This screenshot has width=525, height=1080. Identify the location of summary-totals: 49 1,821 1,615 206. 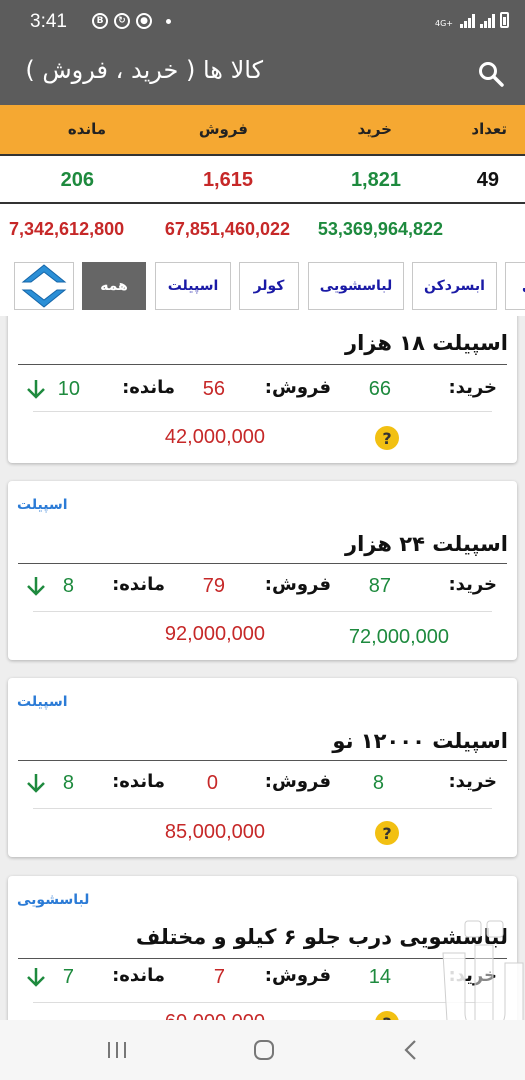
(262, 179).